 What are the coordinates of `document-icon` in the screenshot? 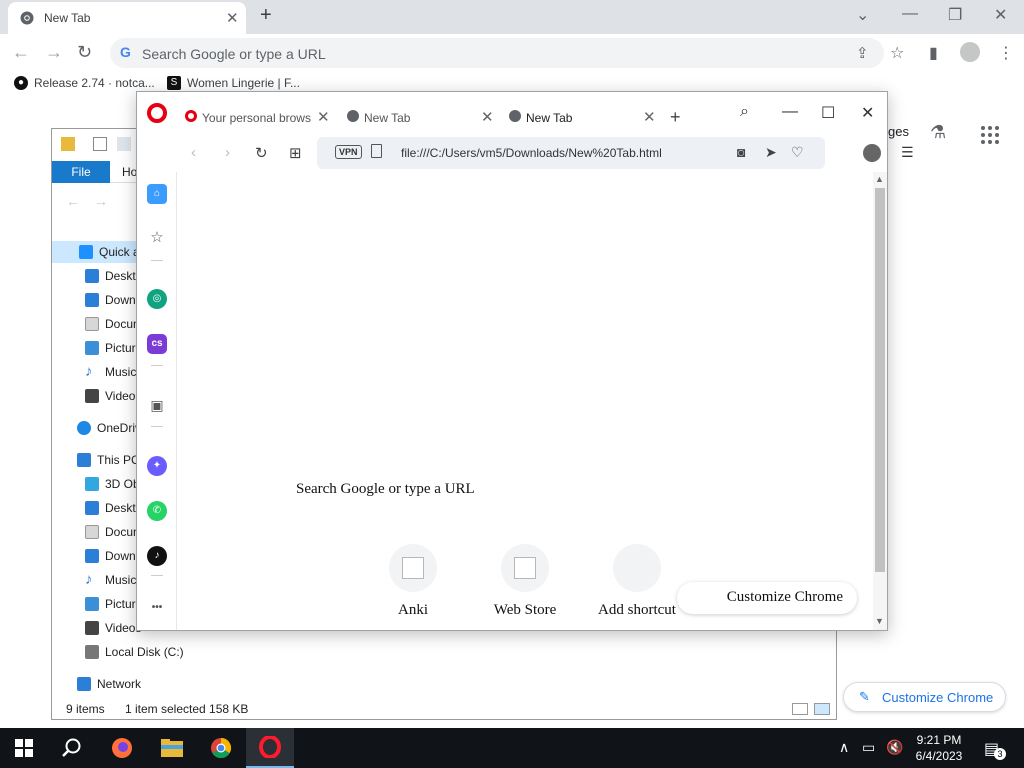 It's located at (92, 532).